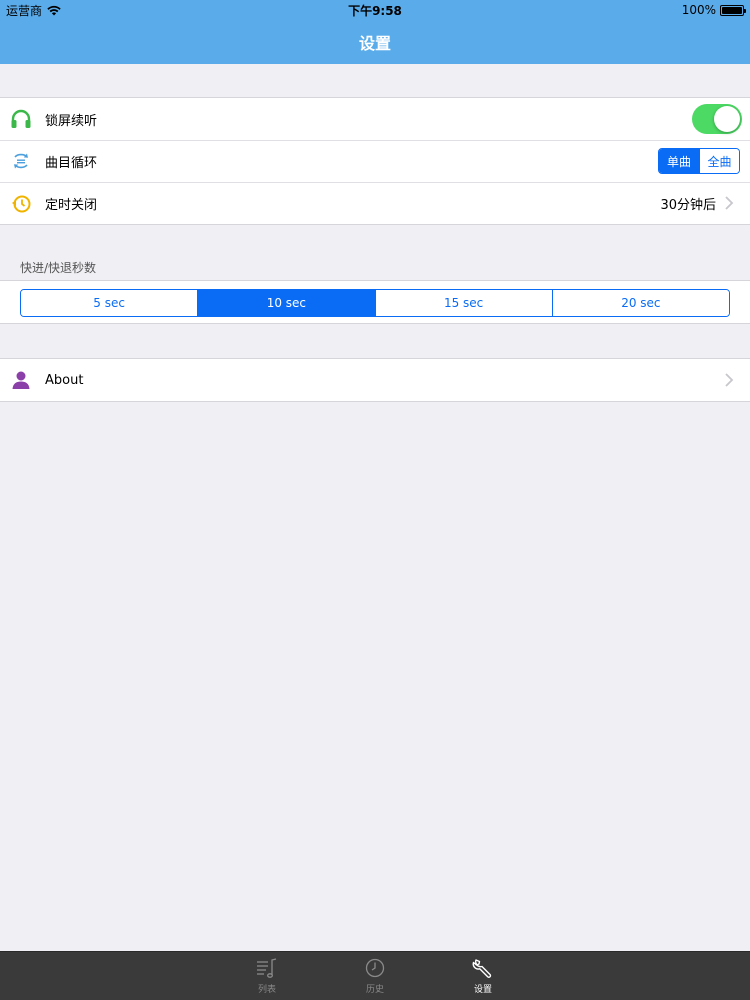 This screenshot has width=750, height=1000. I want to click on nav-bar: 设置, so click(375, 42).